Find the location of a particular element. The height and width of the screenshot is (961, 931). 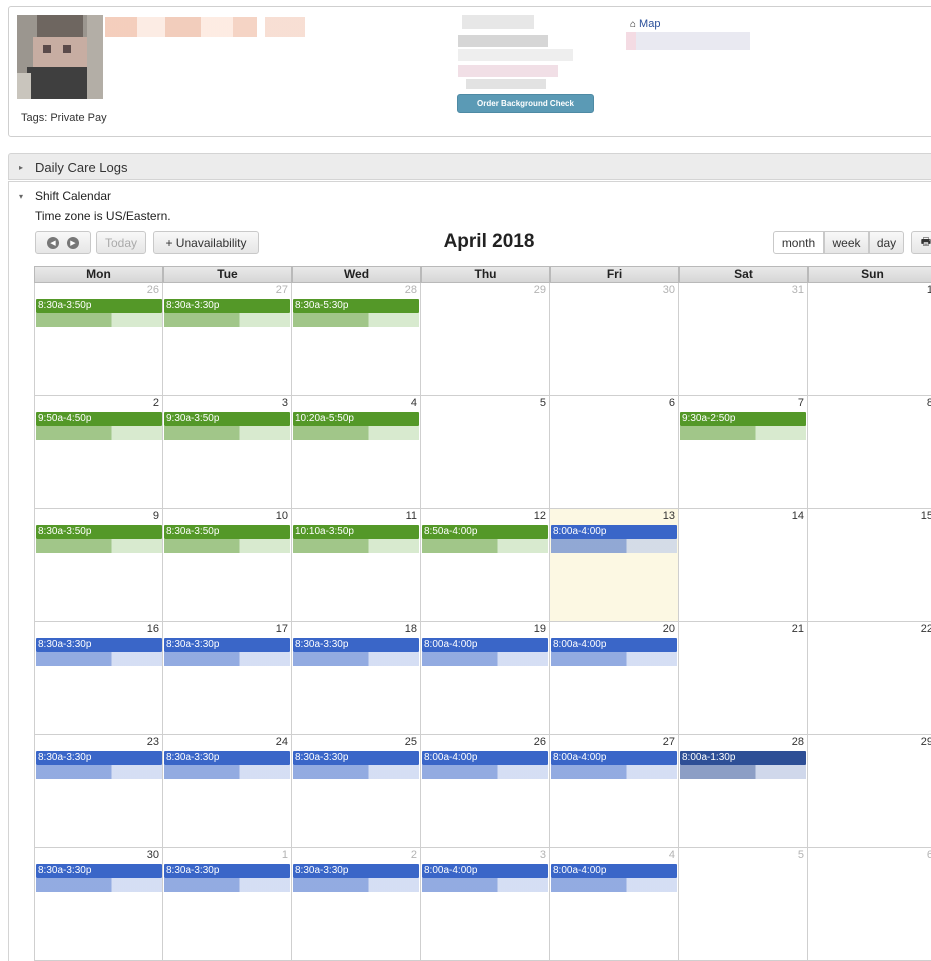

day-cell: 24 8:30a-3:30p is located at coordinates (227, 791).